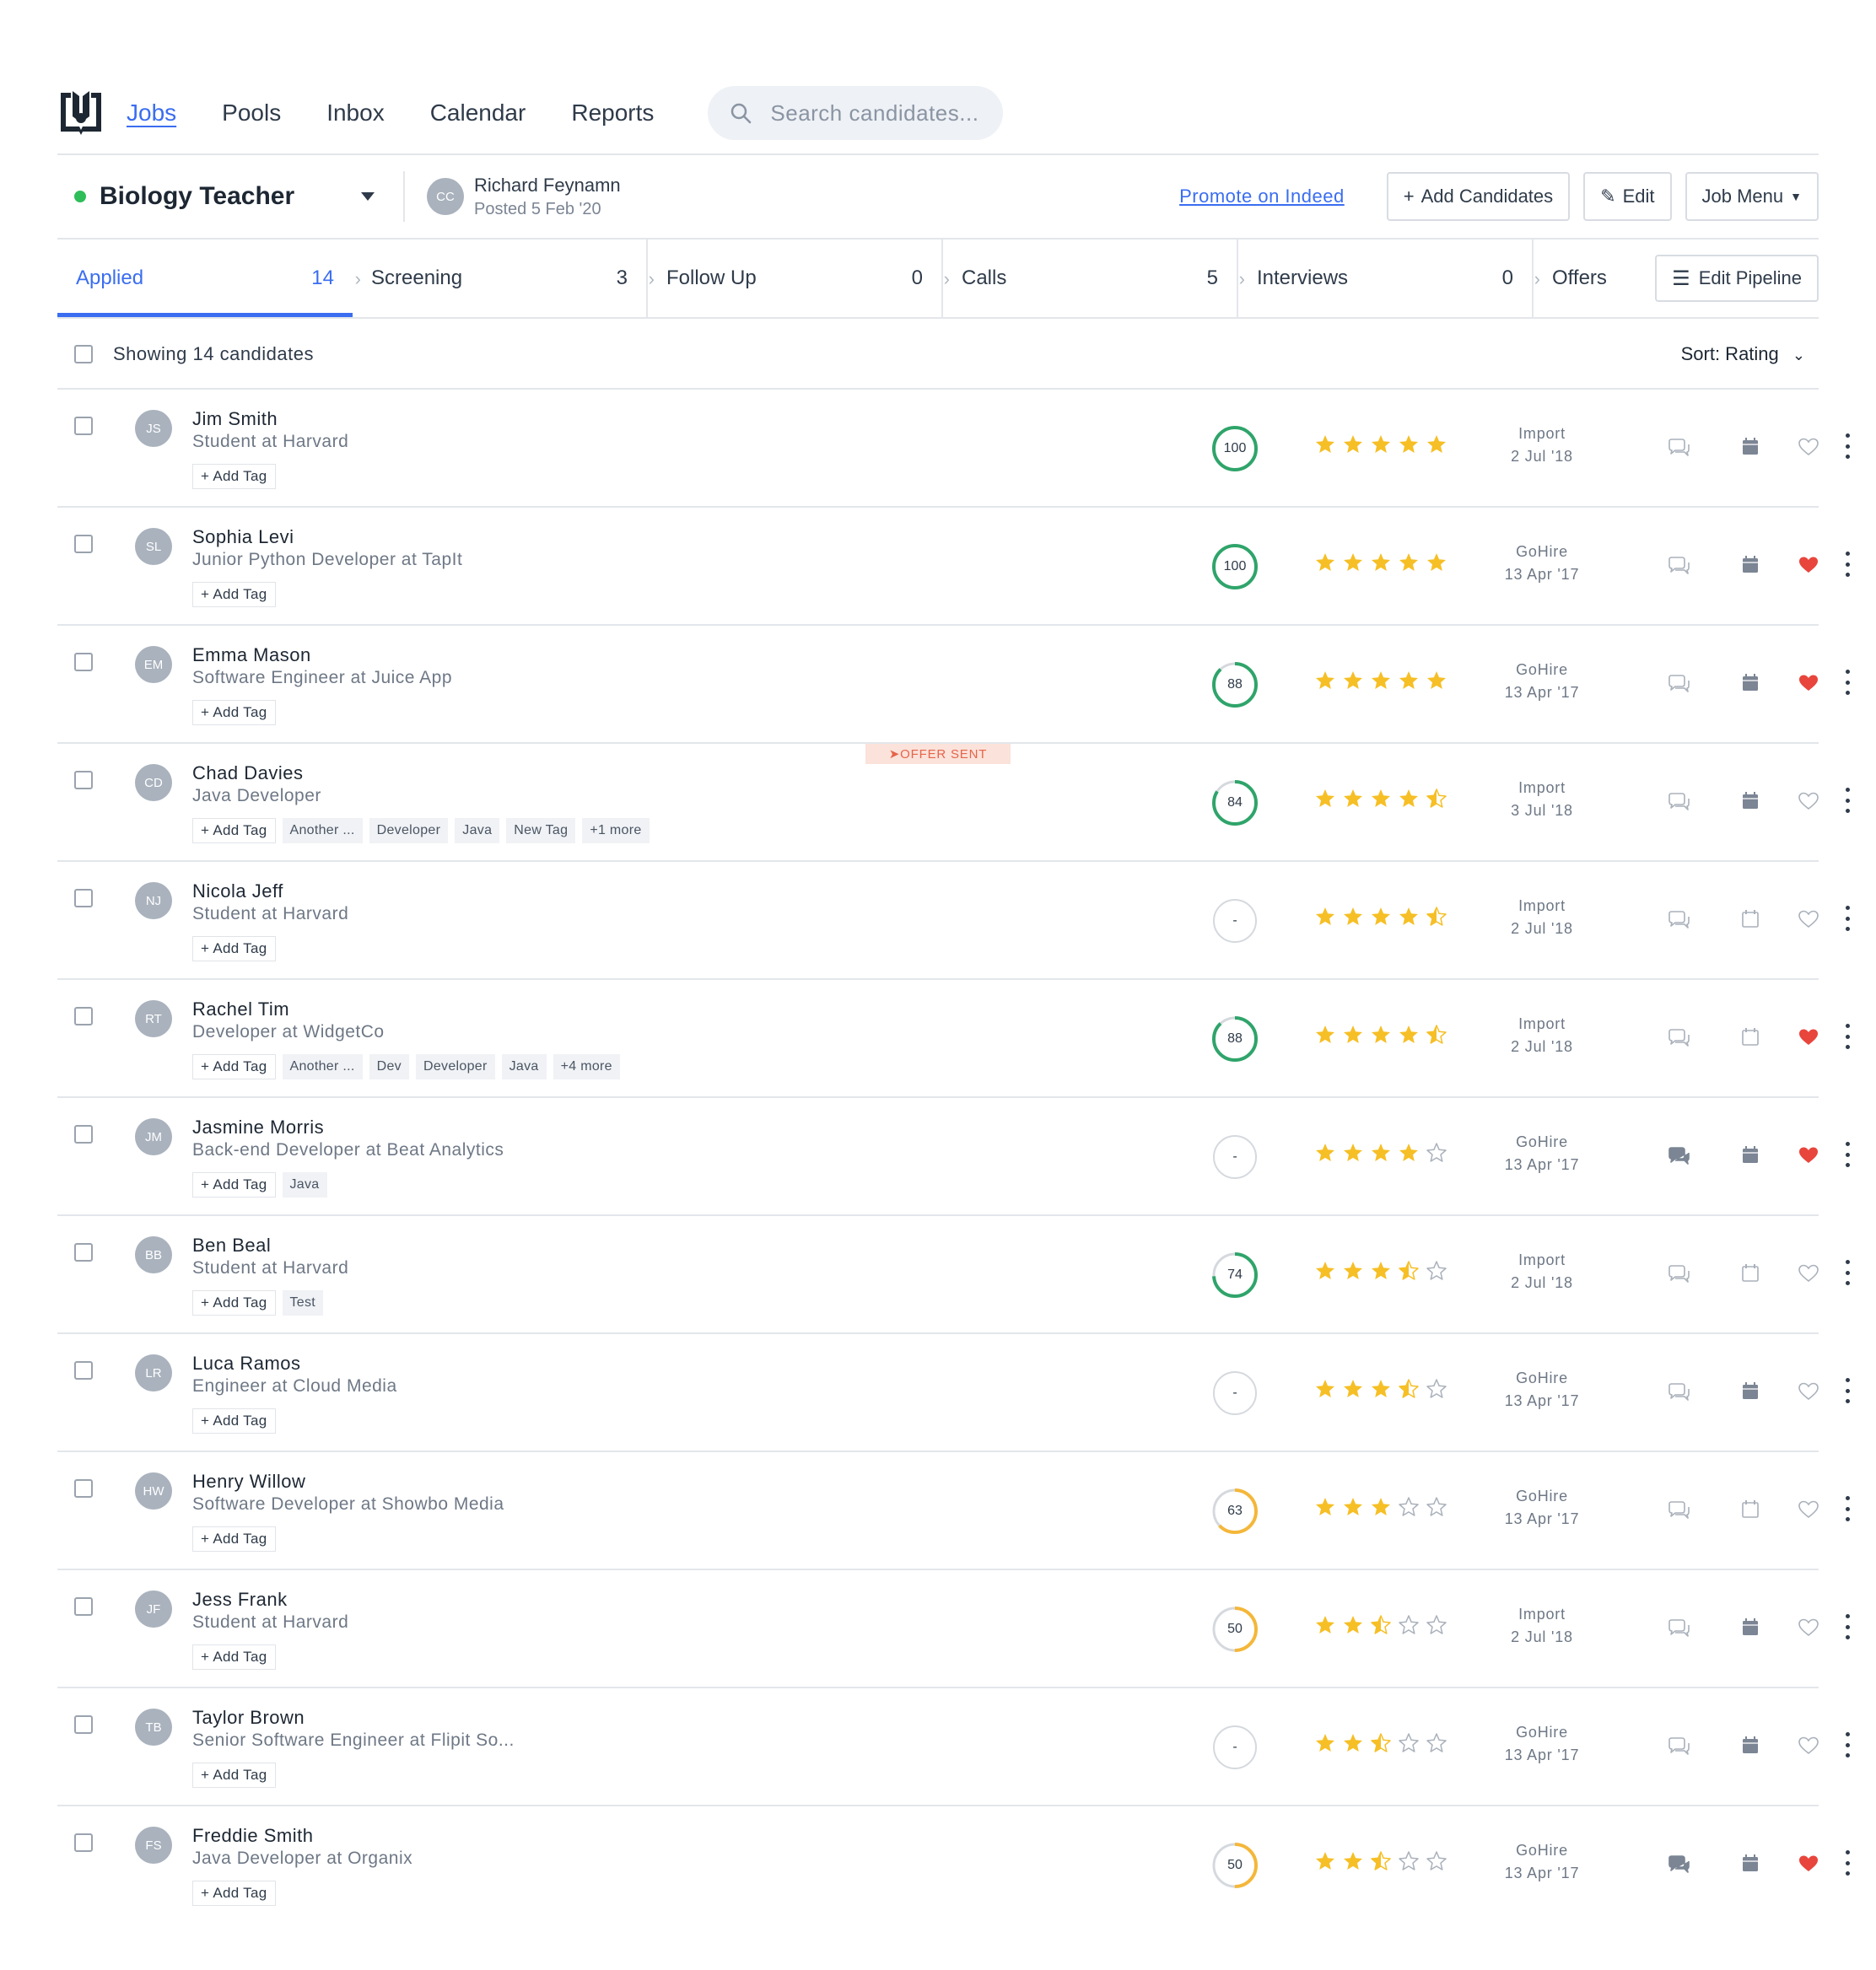 The image size is (1876, 1970). Describe the element at coordinates (1737, 279) in the screenshot. I see `edit-pipeline-button: ☰ Edit Pipeline` at that location.